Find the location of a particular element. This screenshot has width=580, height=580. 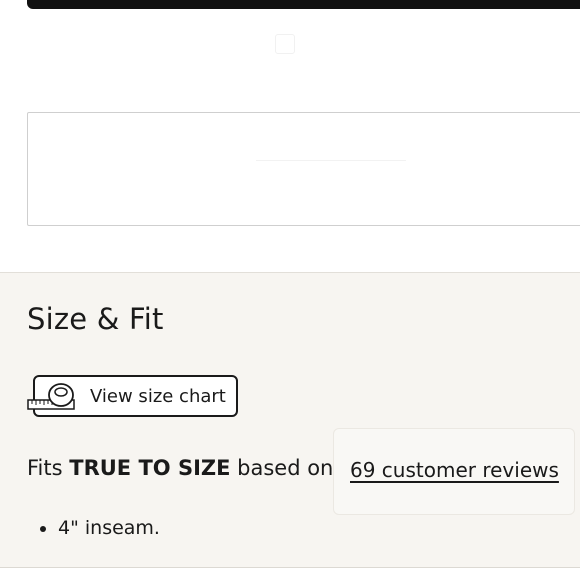

faded-icon is located at coordinates (285, 44).